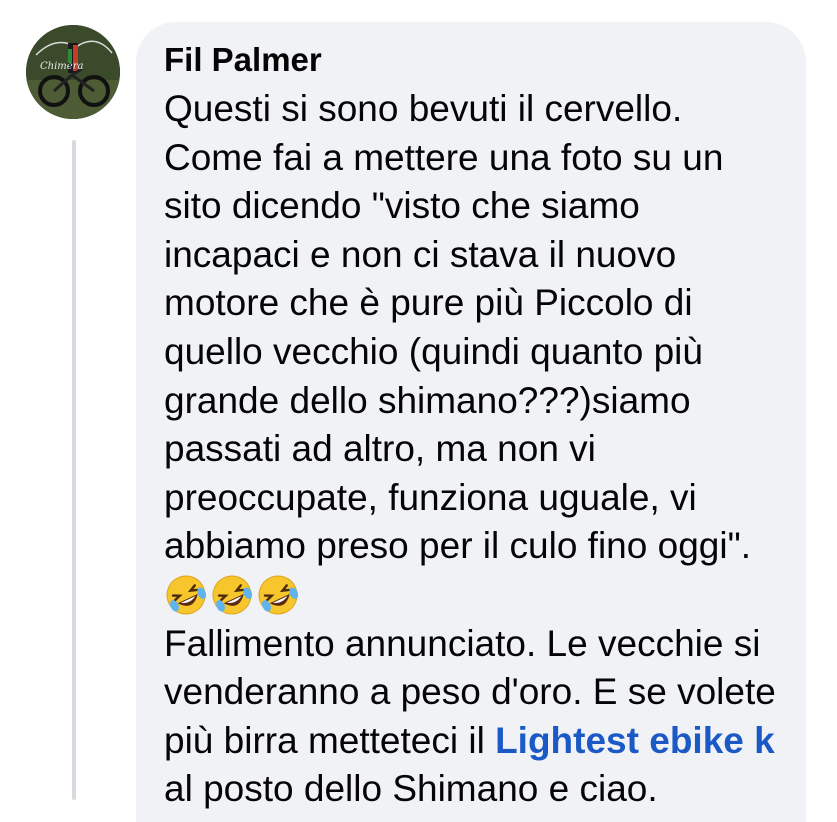 Image resolution: width=837 pixels, height=822 pixels. I want to click on comment-line: grande dello shimano???)siamo, so click(427, 400).